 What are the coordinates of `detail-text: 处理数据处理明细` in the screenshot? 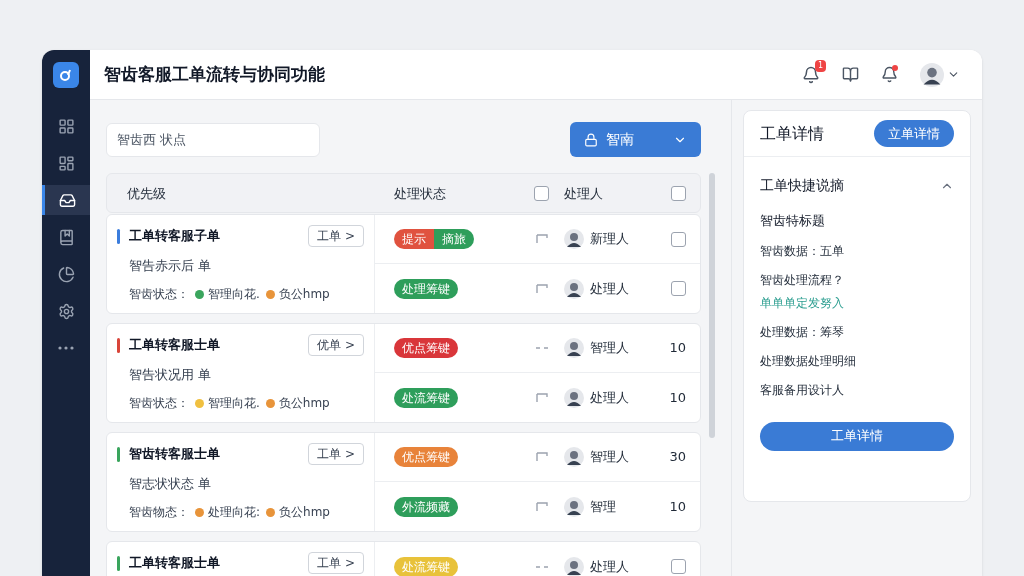 It's located at (808, 361).